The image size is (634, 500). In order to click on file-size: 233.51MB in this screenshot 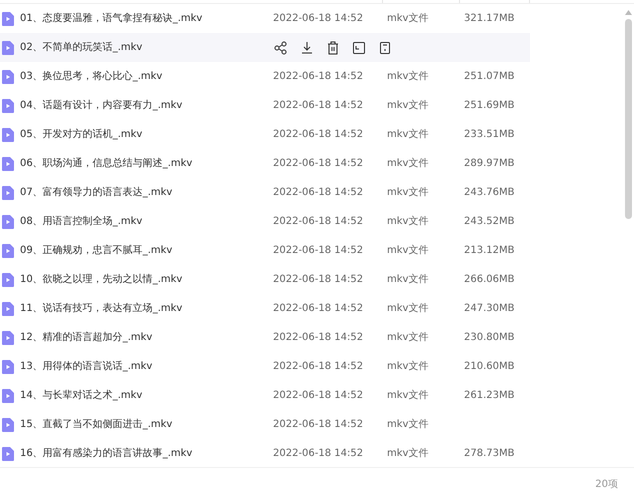, I will do `click(490, 135)`.